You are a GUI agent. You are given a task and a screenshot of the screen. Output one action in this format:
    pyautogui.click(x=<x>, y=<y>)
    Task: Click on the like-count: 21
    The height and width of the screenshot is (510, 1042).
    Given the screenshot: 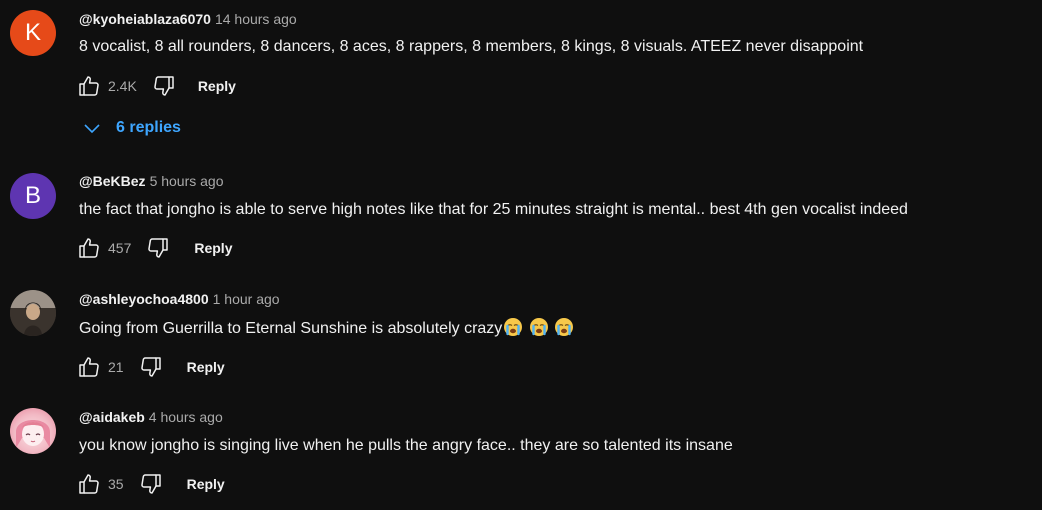 What is the action you would take?
    pyautogui.click(x=116, y=367)
    